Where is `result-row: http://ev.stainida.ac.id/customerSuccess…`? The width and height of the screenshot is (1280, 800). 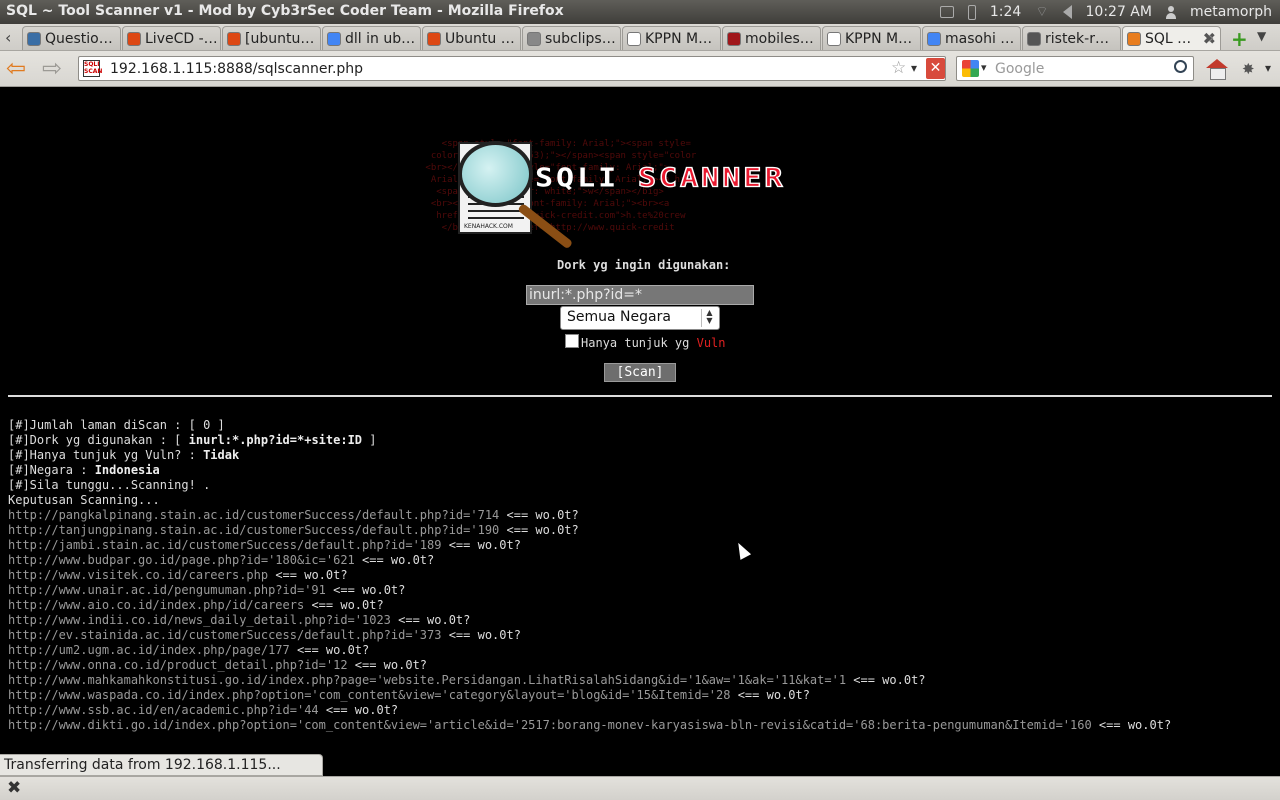
result-row: http://ev.stainida.ac.id/customerSuccess… is located at coordinates (589, 635).